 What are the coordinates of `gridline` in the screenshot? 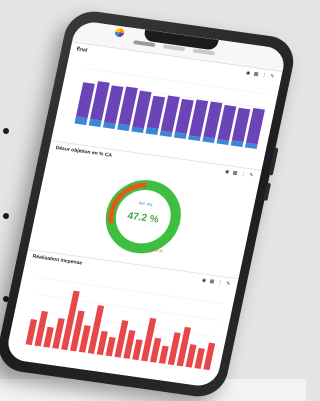 It's located at (128, 307).